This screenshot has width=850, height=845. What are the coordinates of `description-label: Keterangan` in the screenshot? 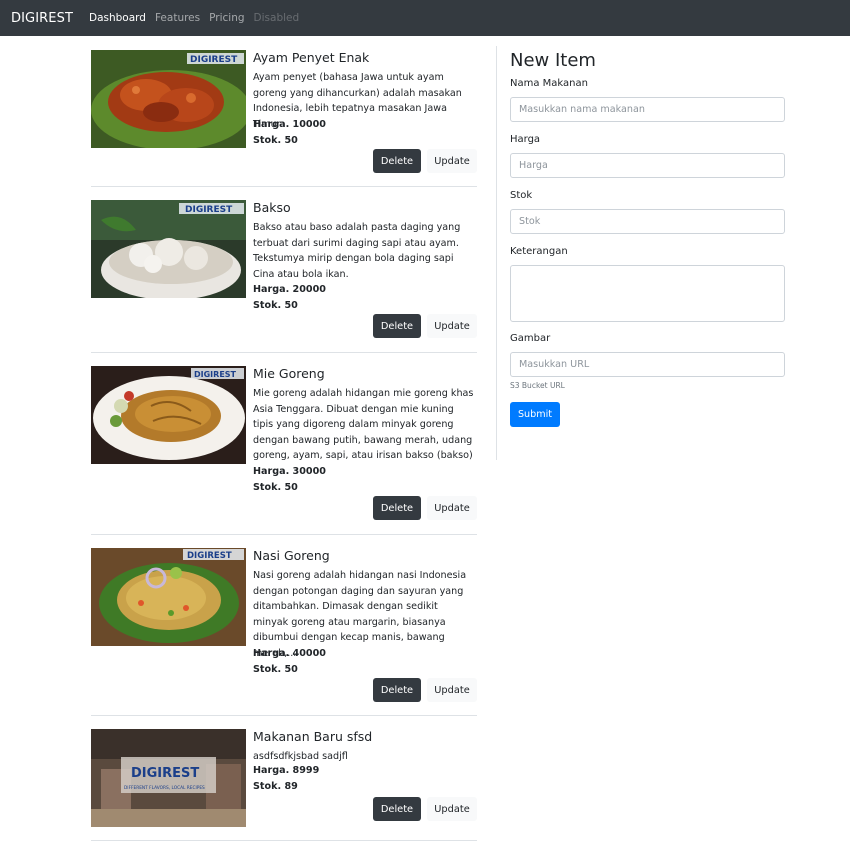 It's located at (539, 251).